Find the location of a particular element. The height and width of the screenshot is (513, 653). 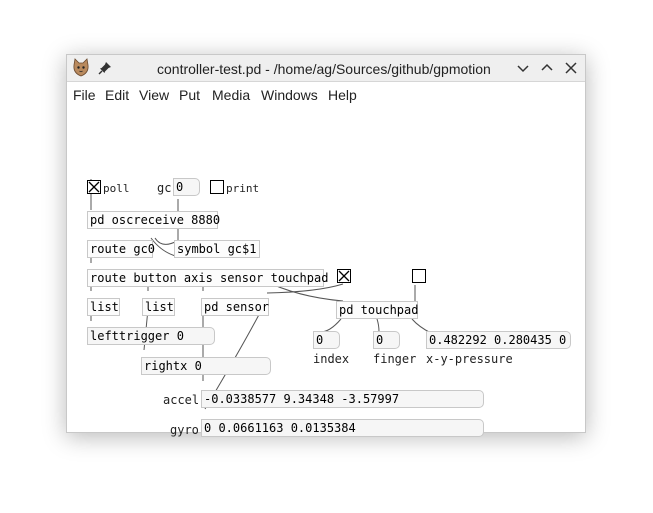

pd-touchpad-object: pd touchpad is located at coordinates (377, 310).